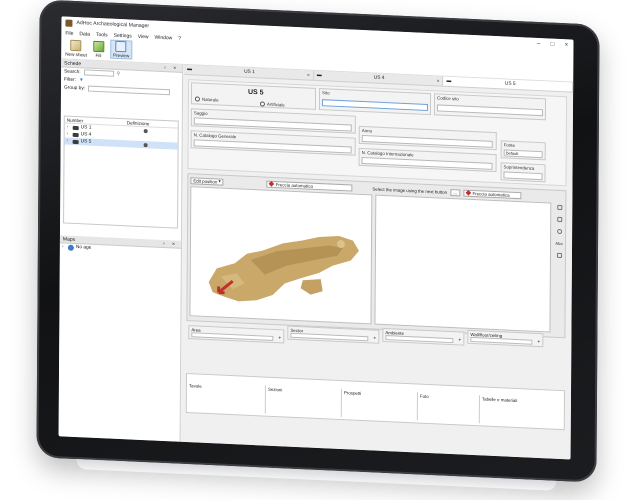  What do you see at coordinates (559, 219) in the screenshot?
I see `folder-open-icon` at bounding box center [559, 219].